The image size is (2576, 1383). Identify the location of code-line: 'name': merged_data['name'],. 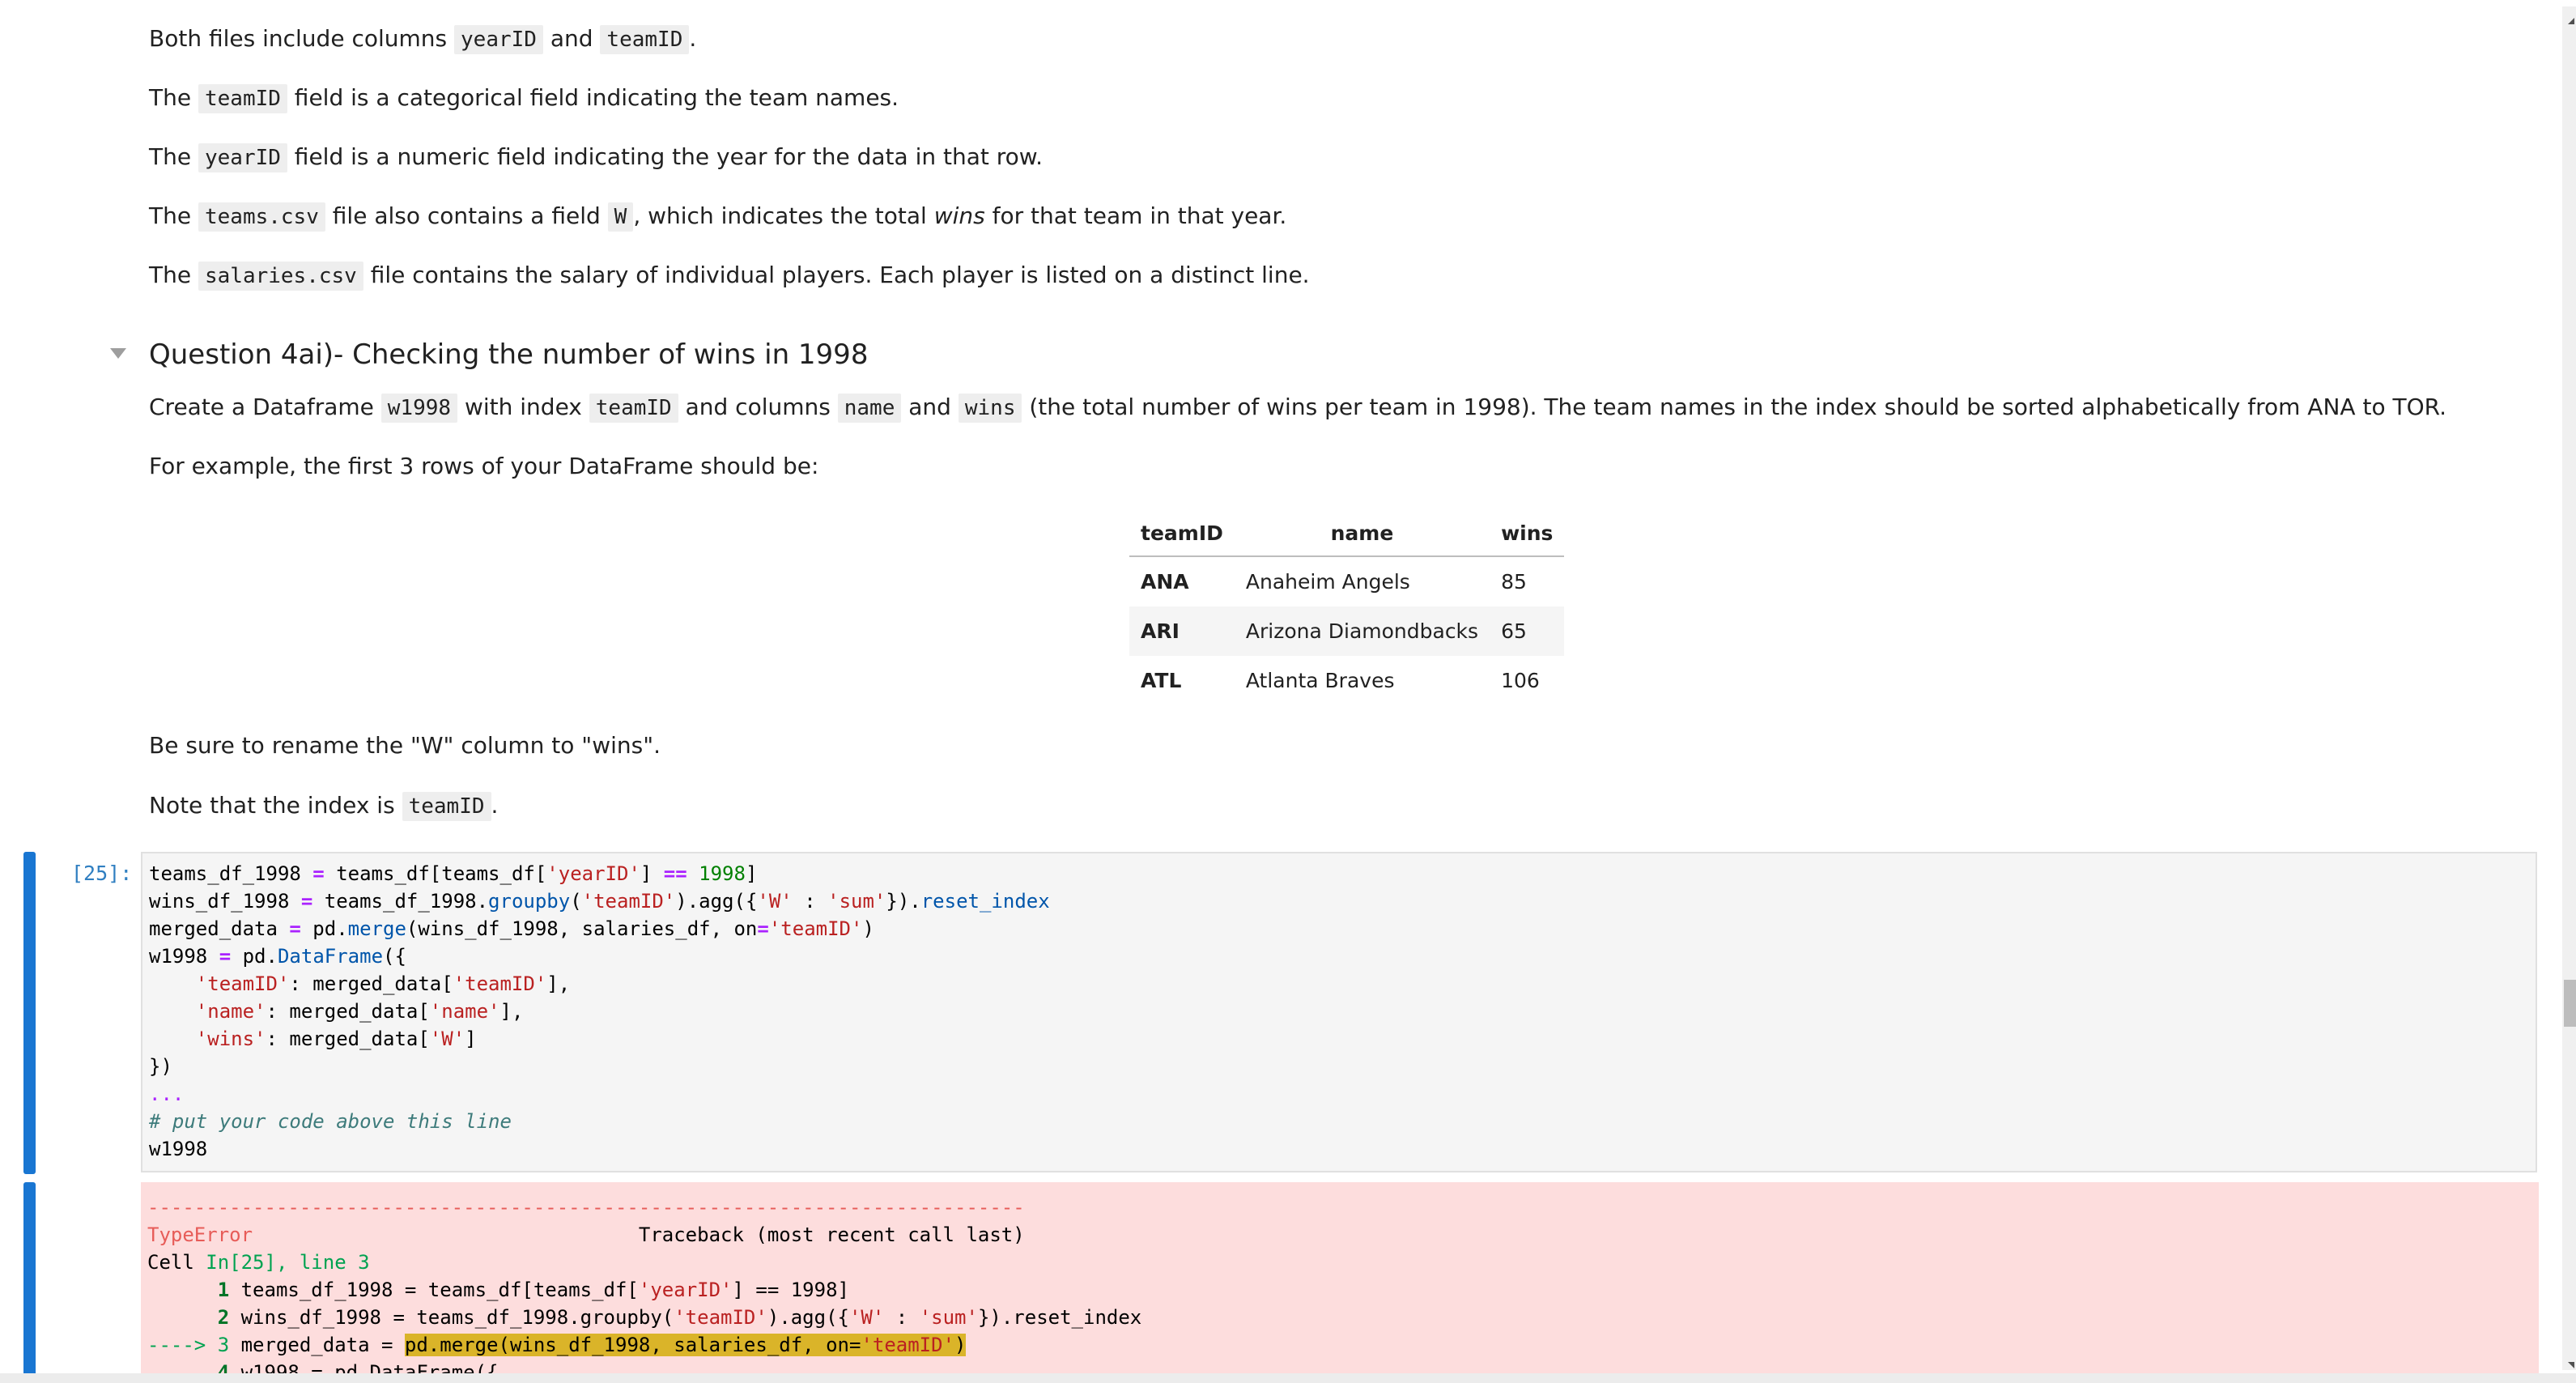
(359, 1011).